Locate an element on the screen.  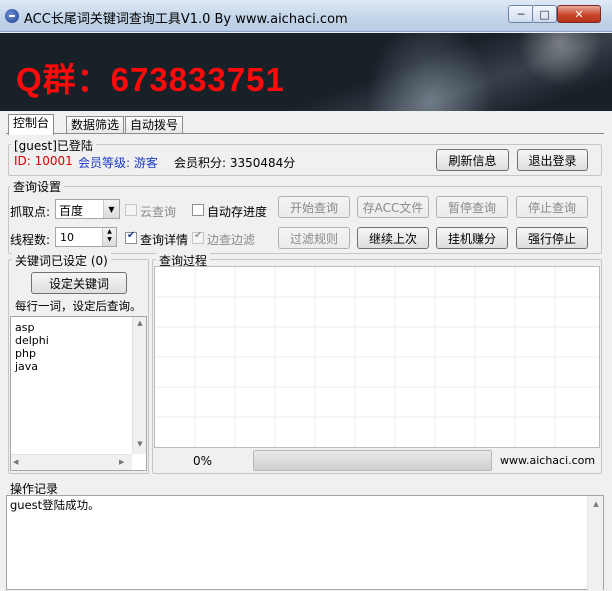
list-item: php is located at coordinates (25, 353).